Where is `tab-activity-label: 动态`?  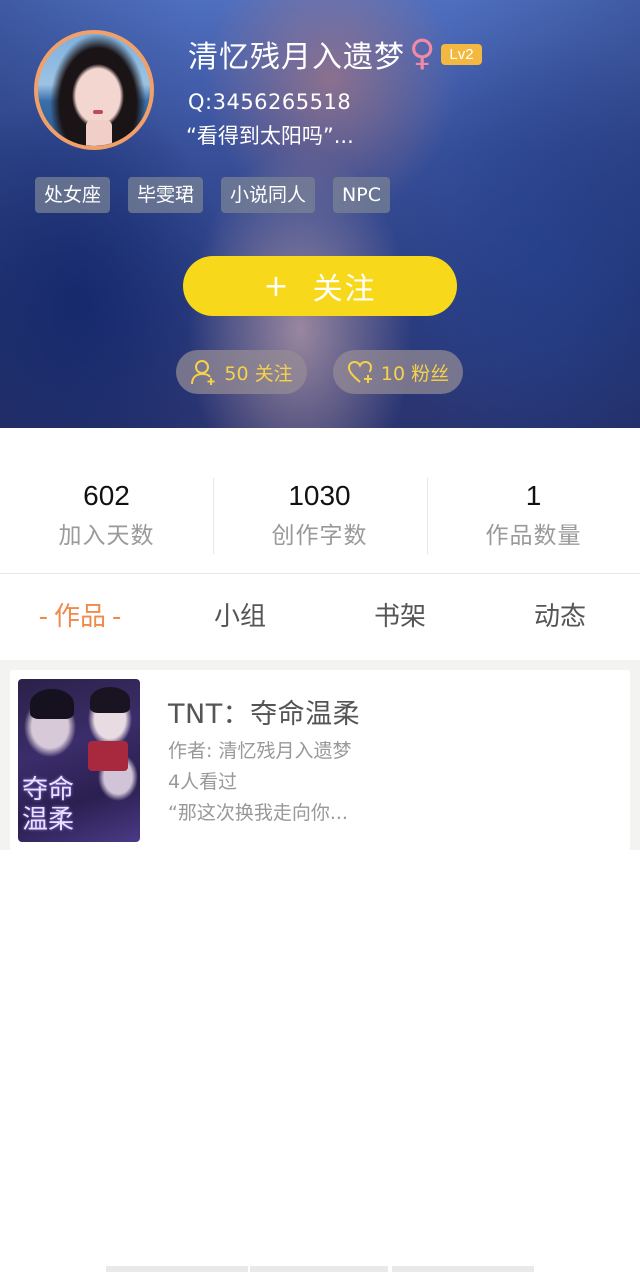 tab-activity-label: 动态 is located at coordinates (559, 617).